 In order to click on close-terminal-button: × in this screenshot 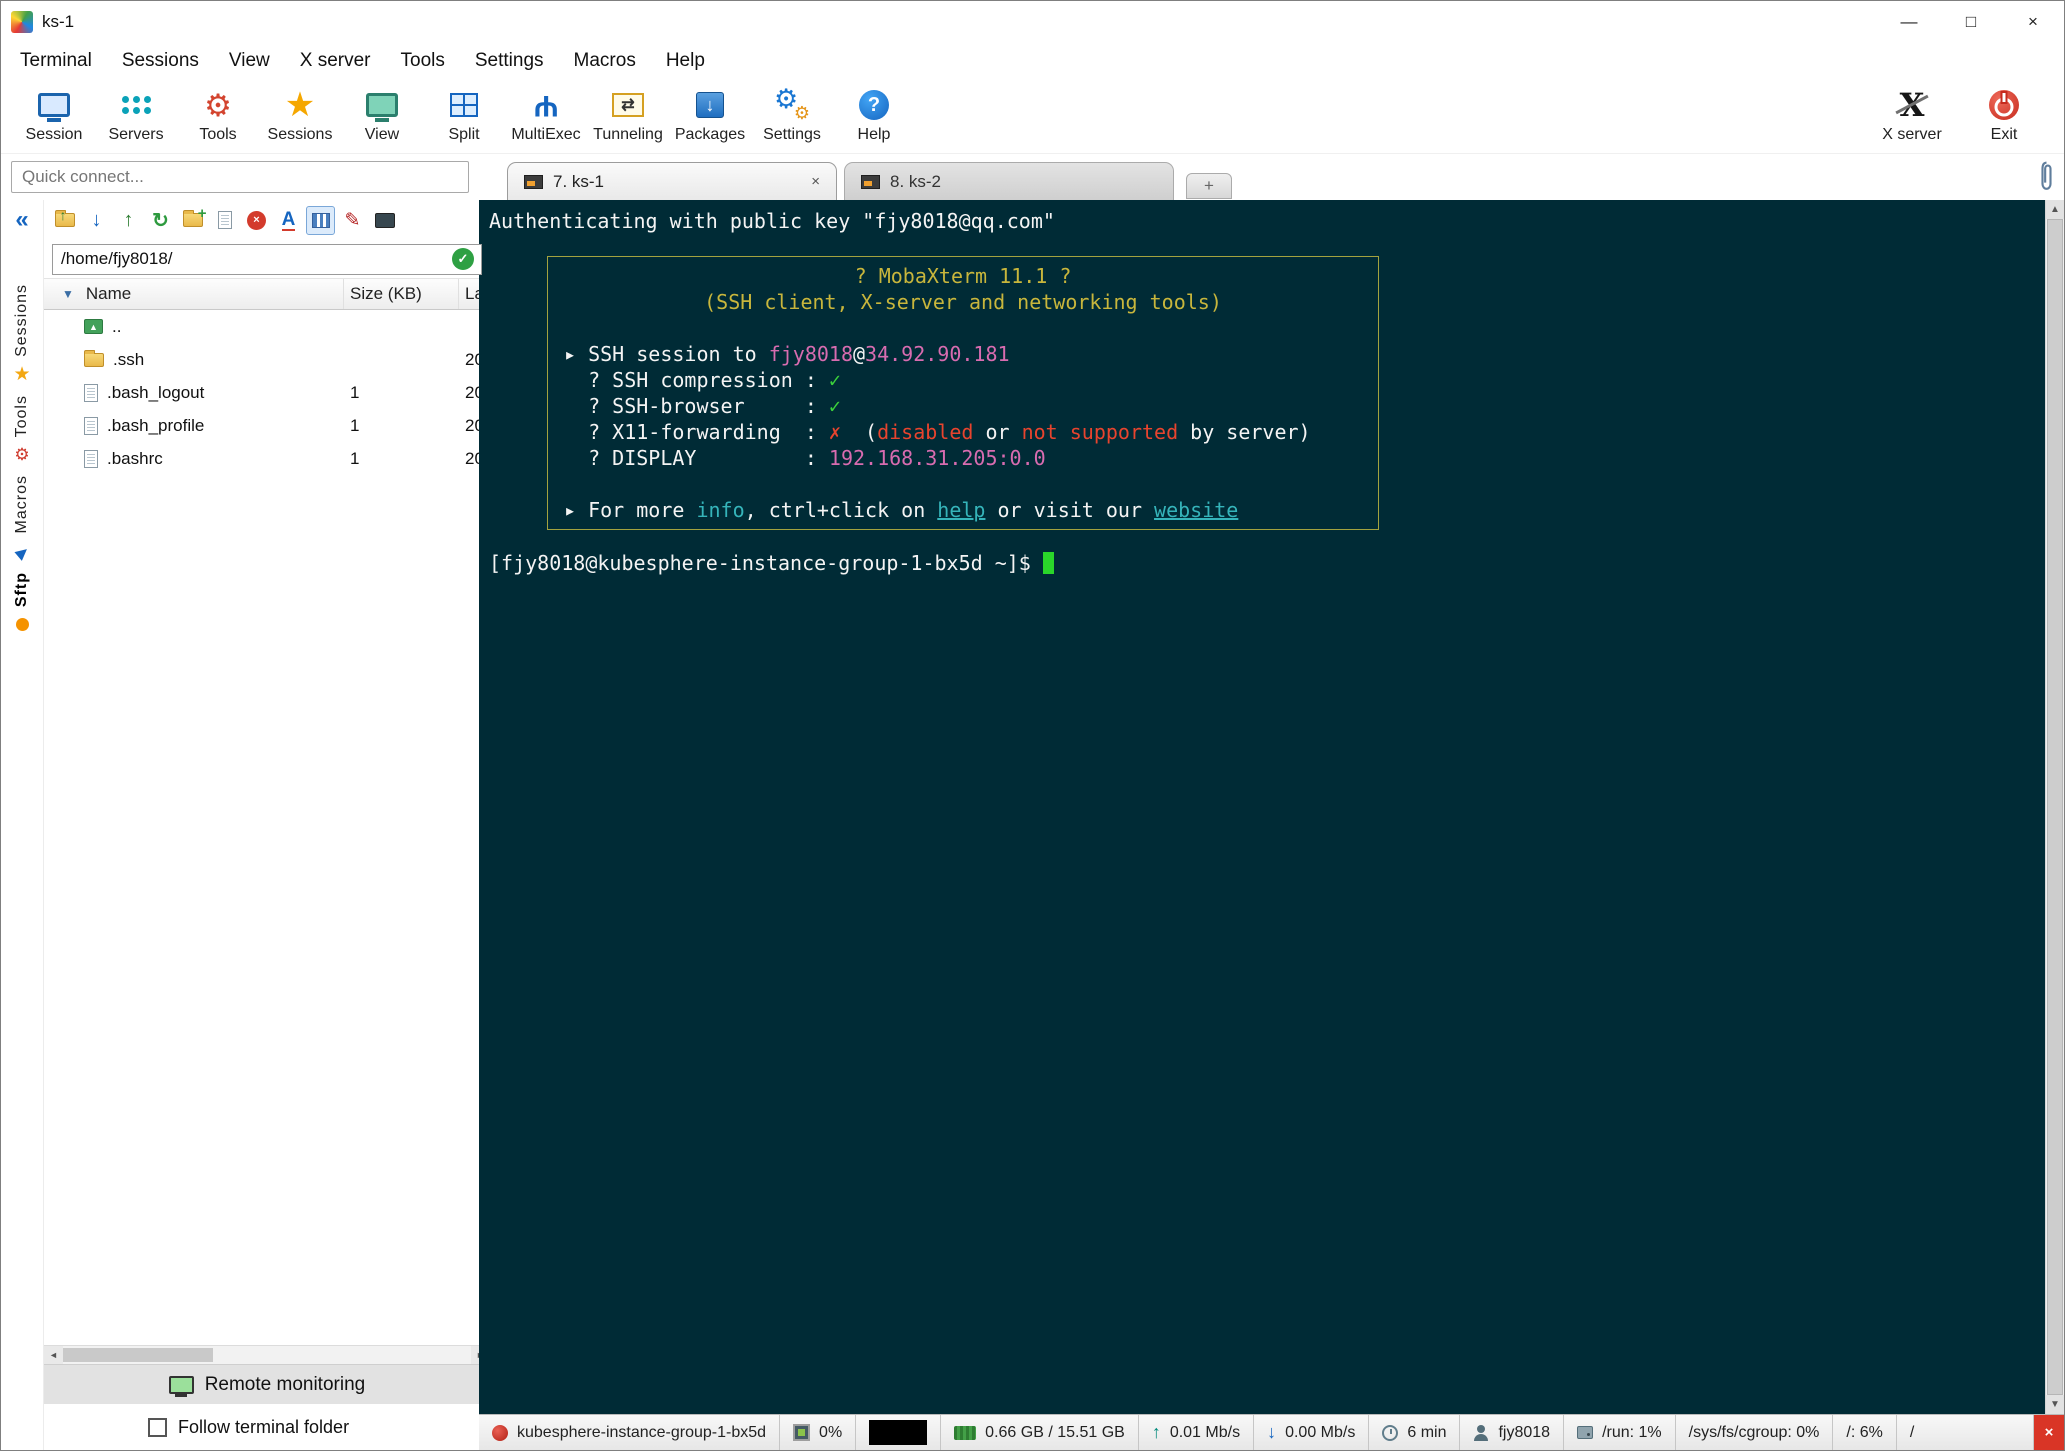, I will do `click(2049, 1432)`.